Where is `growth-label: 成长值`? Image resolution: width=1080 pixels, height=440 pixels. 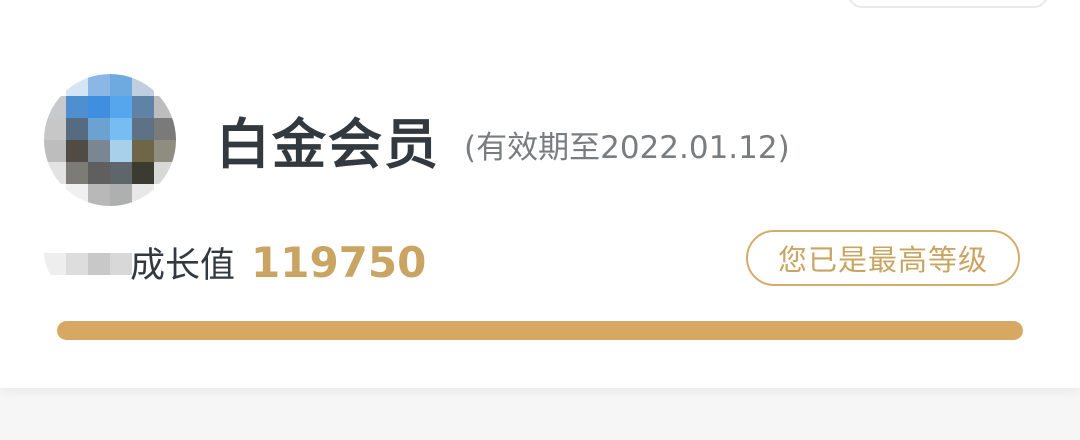
growth-label: 成长值 is located at coordinates (183, 265).